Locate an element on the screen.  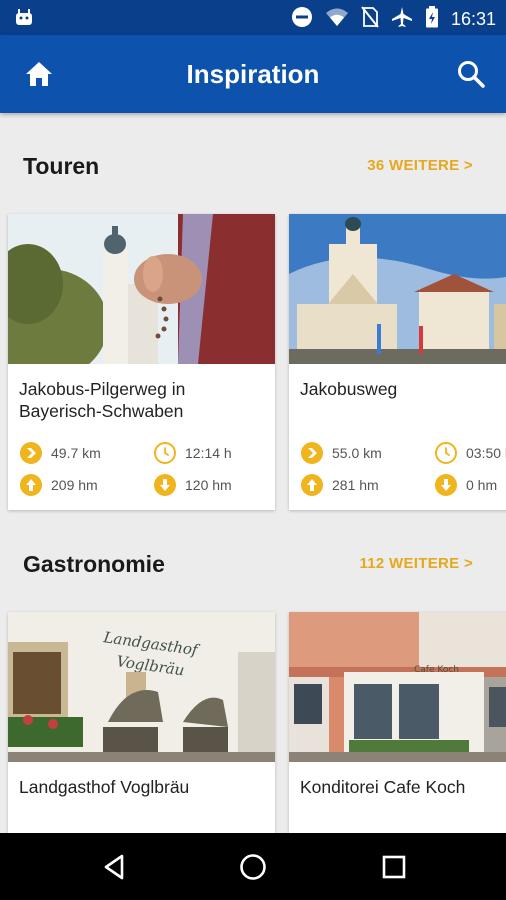
do-not-disturb-icon is located at coordinates (302, 19).